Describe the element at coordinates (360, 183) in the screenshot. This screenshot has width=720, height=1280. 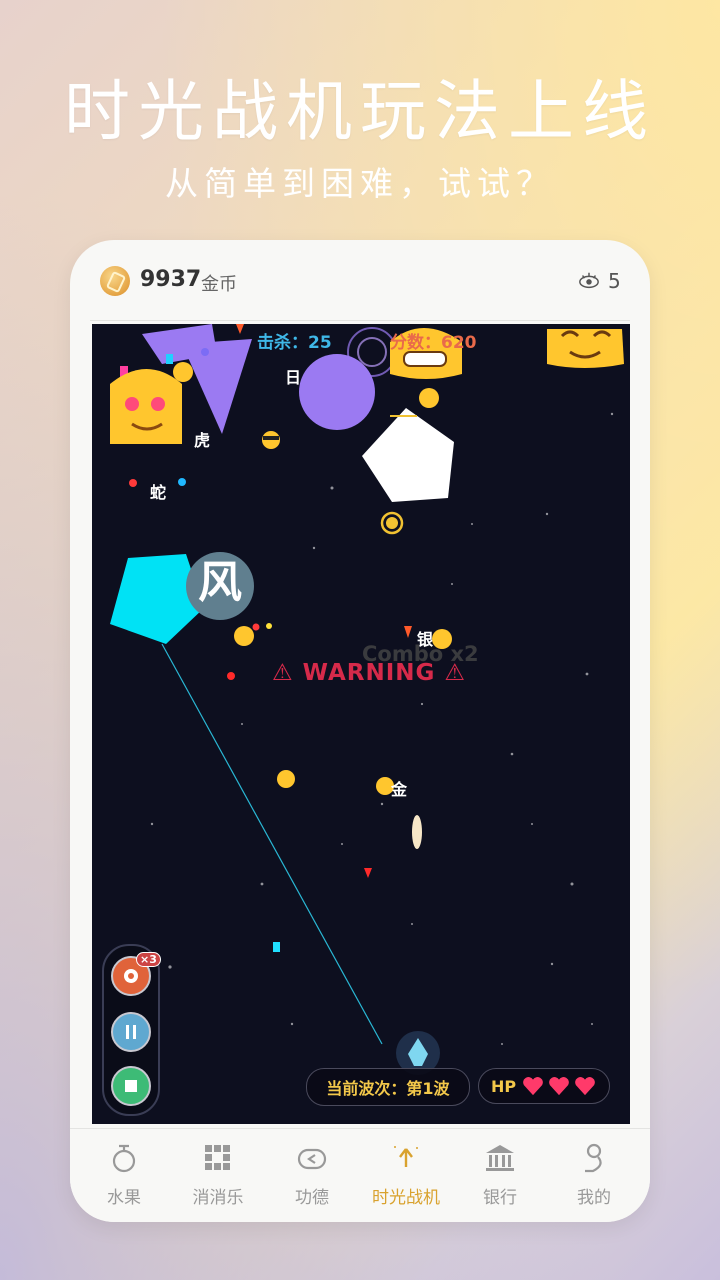
I see `promo-subline: 从简单到困难，试试？` at that location.